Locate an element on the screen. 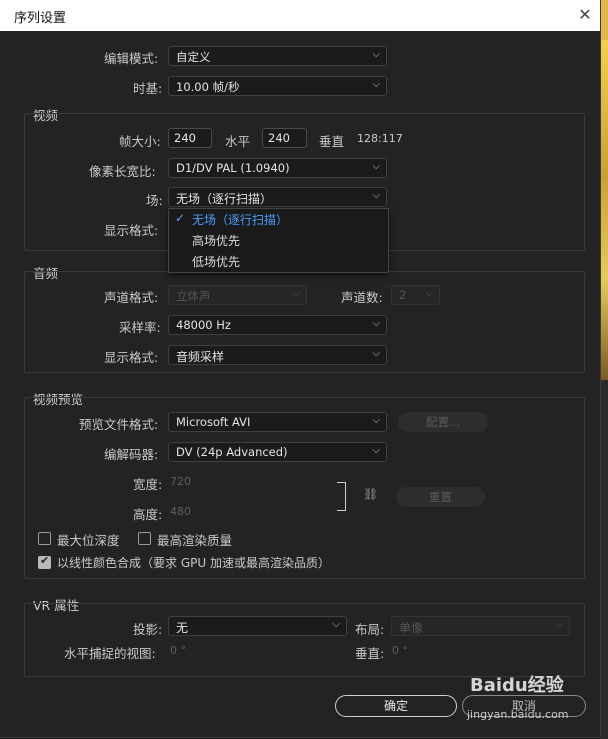 The width and height of the screenshot is (608, 739). audio-display-format-select: 音频采样 ⌵ is located at coordinates (277, 355).